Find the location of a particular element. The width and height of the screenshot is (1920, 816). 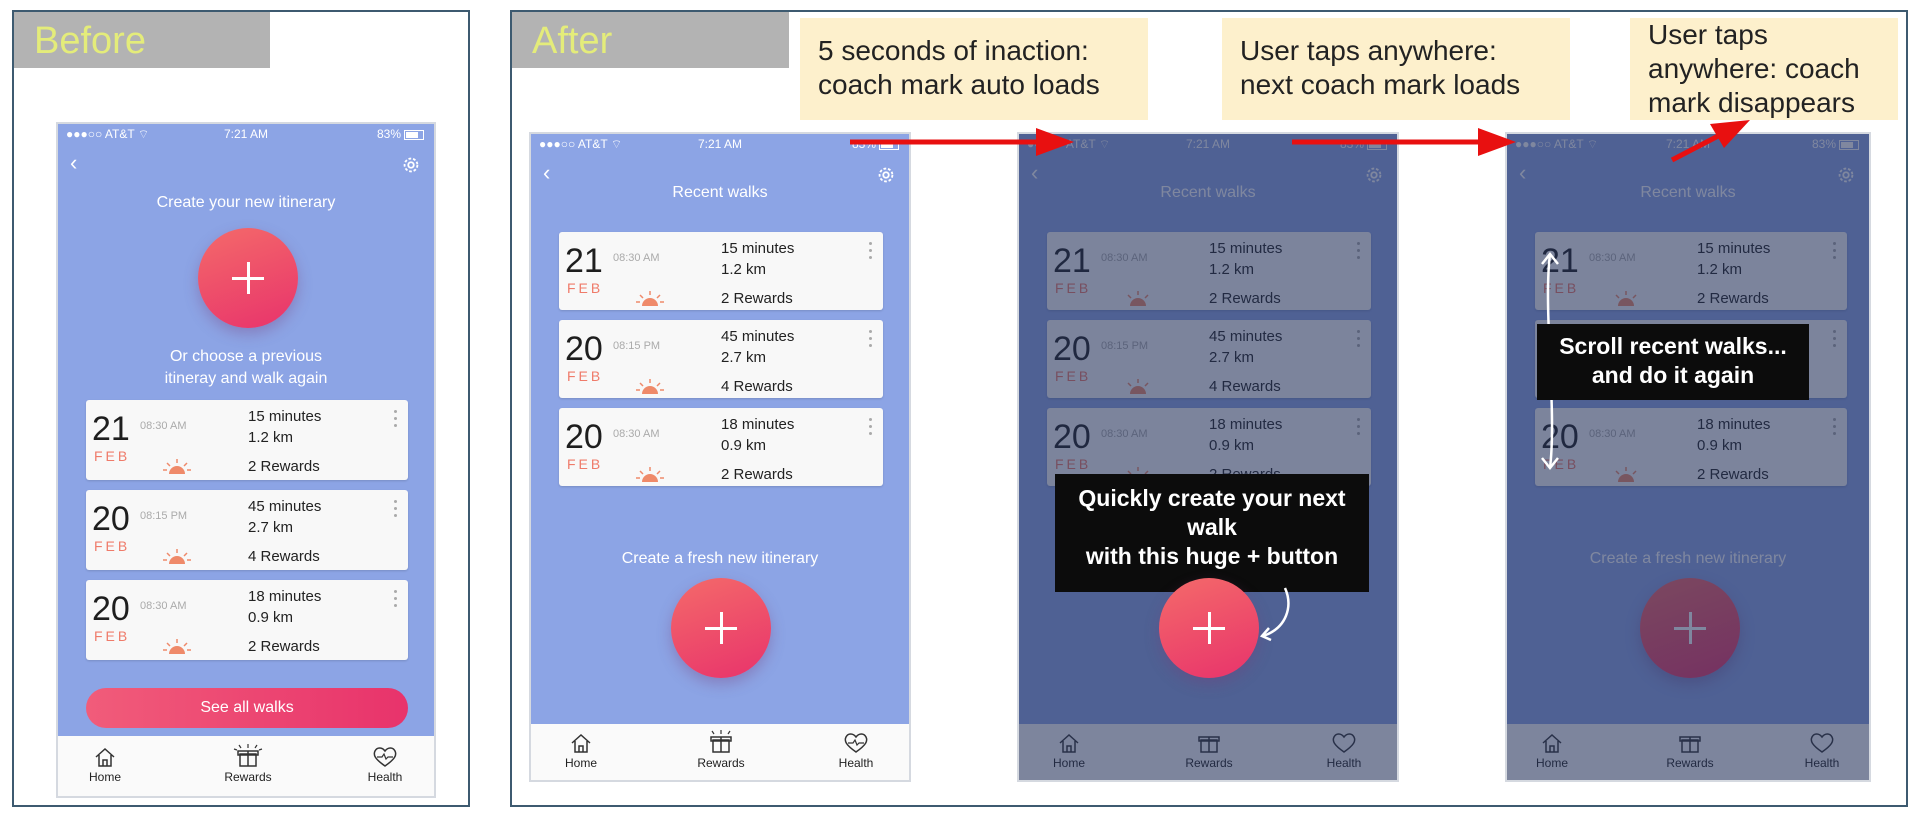

flow-arrows is located at coordinates (1300, 141).